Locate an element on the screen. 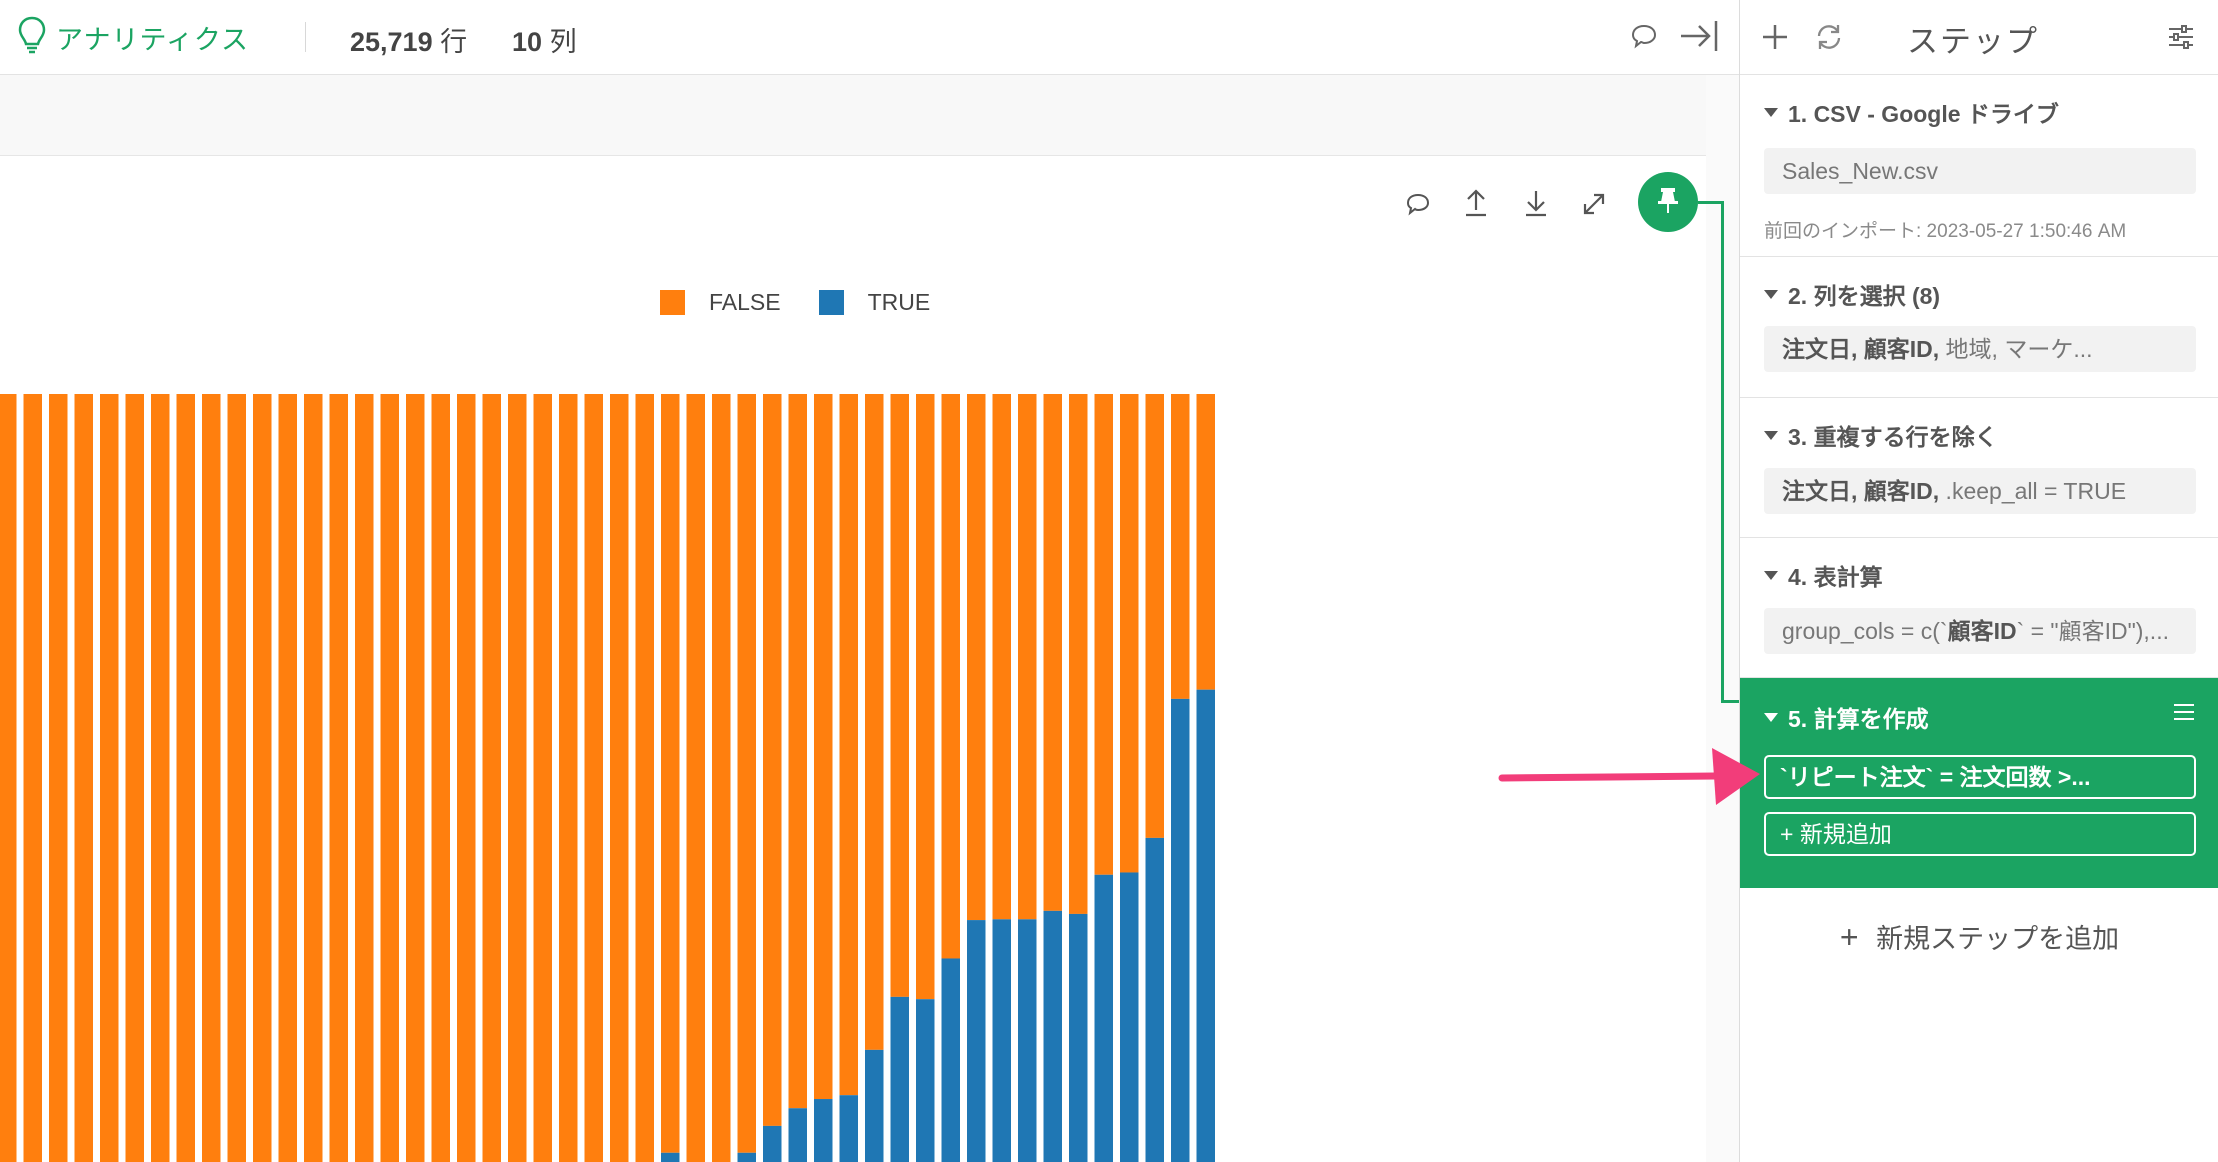 This screenshot has width=2218, height=1162. add-new-calculation-button: + 新規追加 is located at coordinates (1980, 834).